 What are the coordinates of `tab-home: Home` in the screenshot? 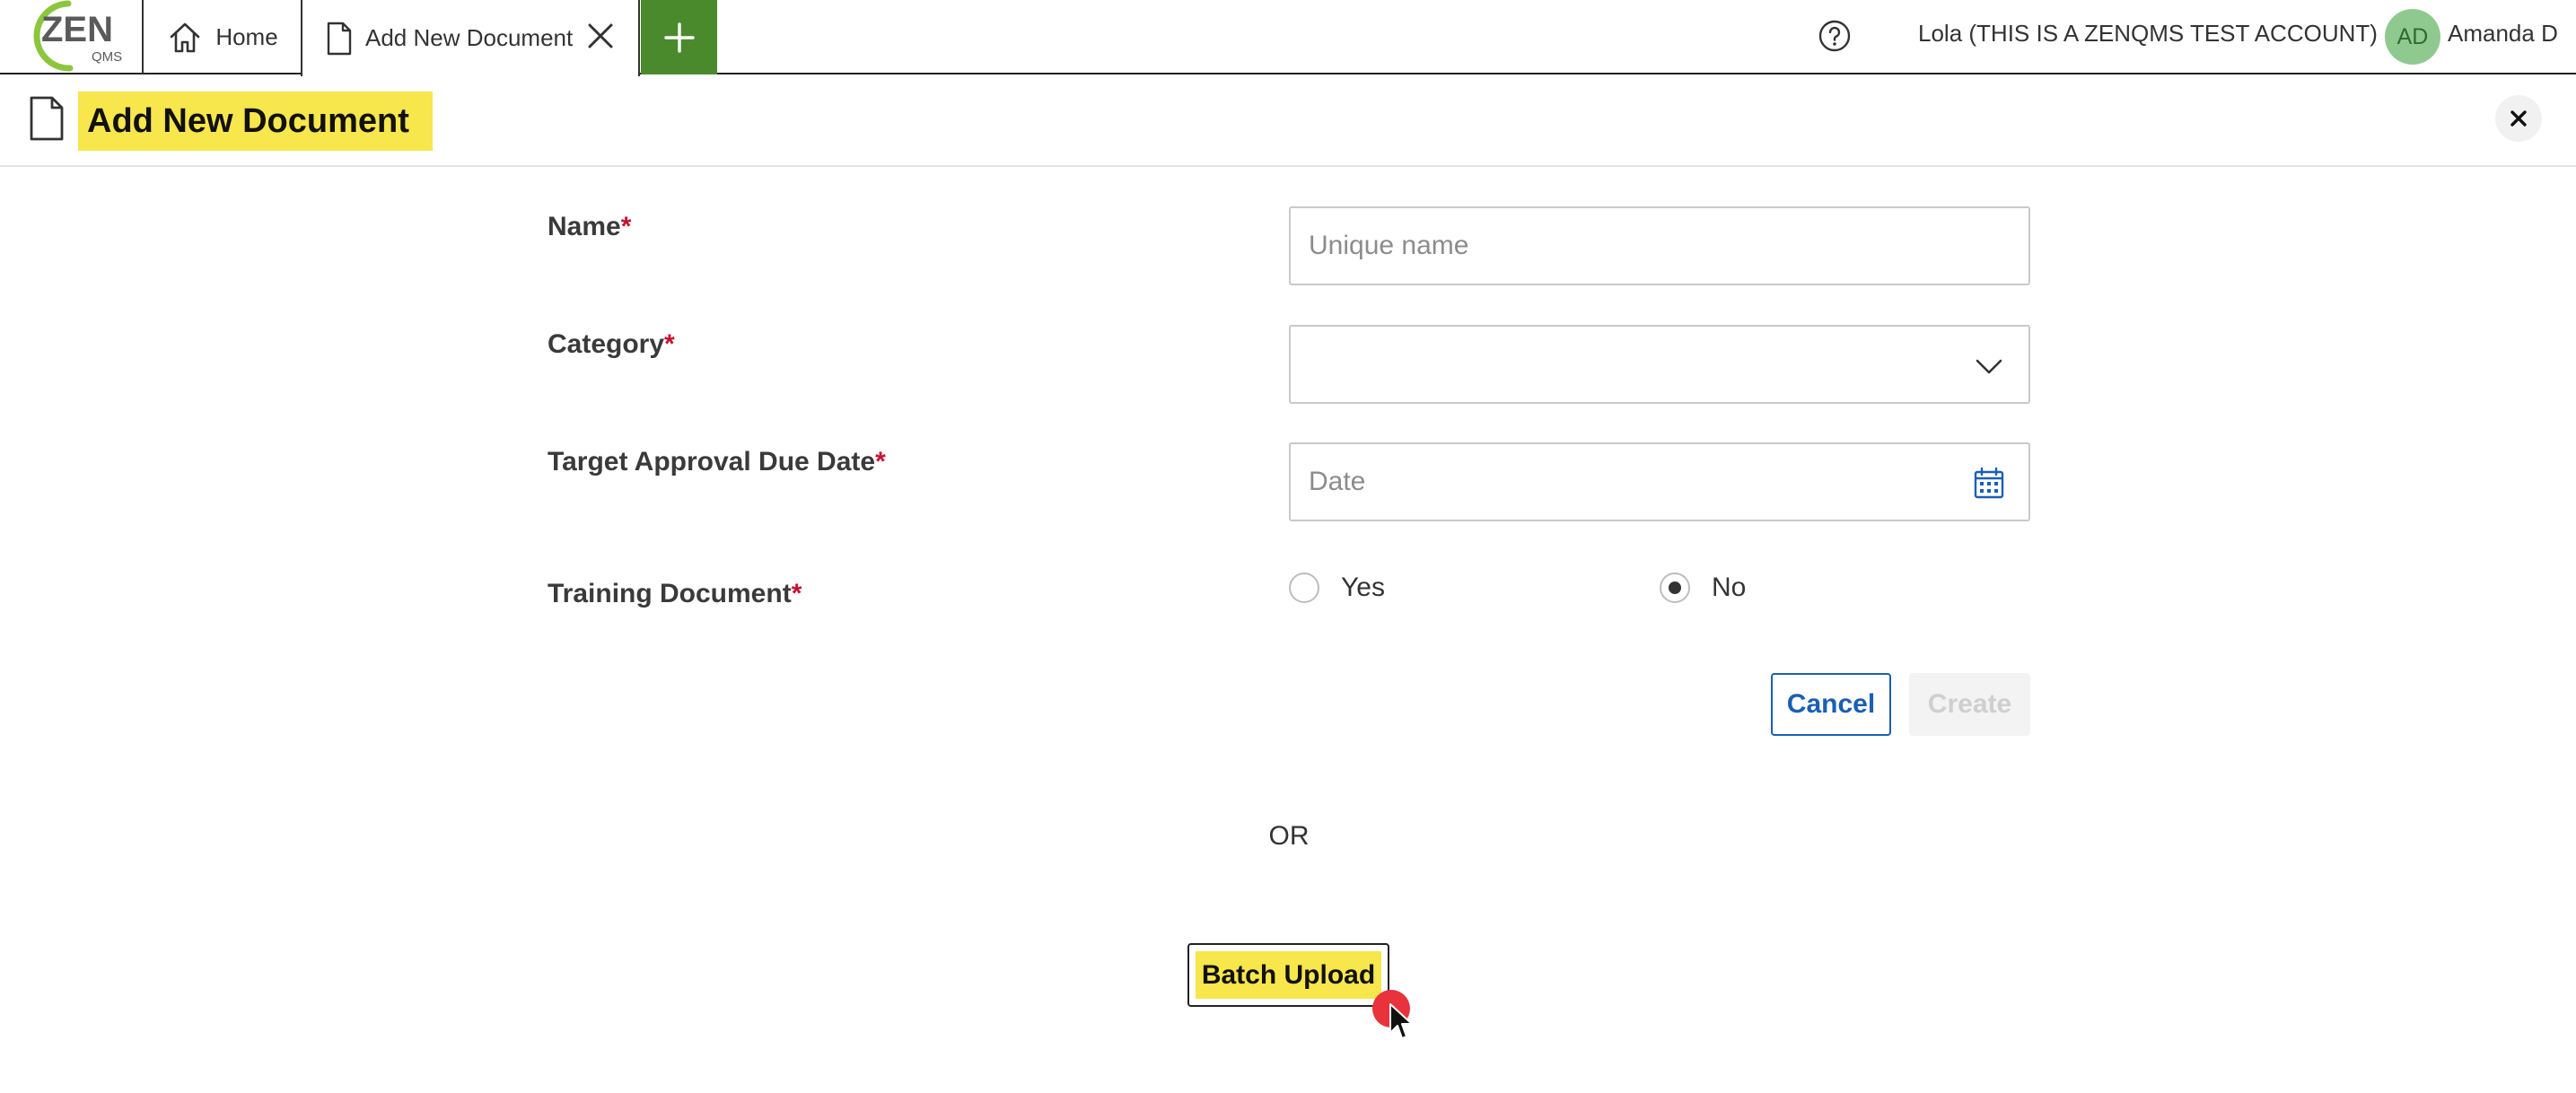 It's located at (223, 37).